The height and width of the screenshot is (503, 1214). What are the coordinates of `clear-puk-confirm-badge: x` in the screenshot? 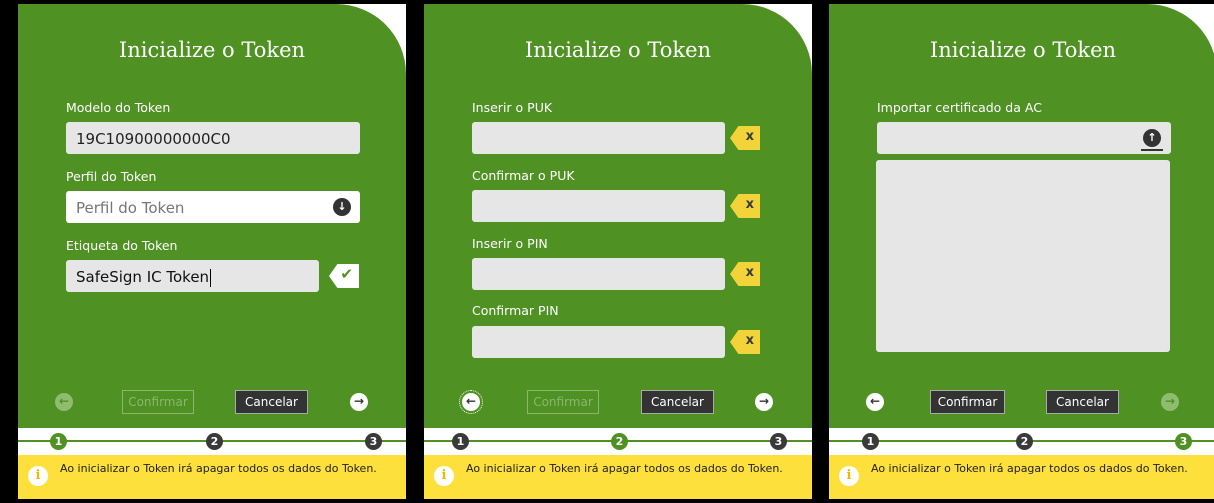 It's located at (745, 206).